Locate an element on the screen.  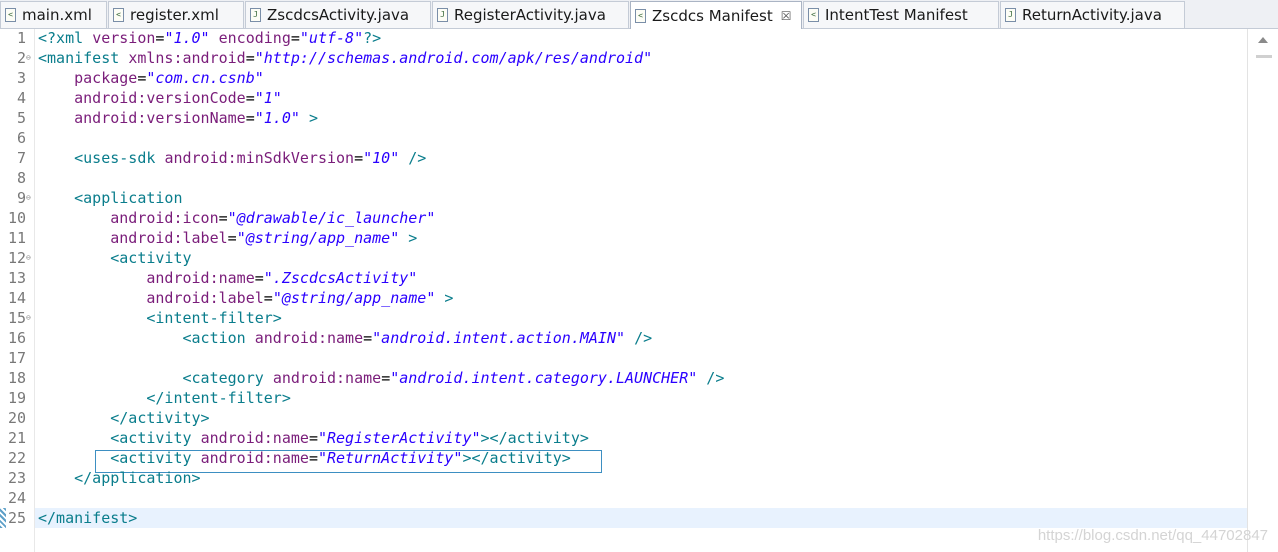
tab-label: main.xml is located at coordinates (57, 15).